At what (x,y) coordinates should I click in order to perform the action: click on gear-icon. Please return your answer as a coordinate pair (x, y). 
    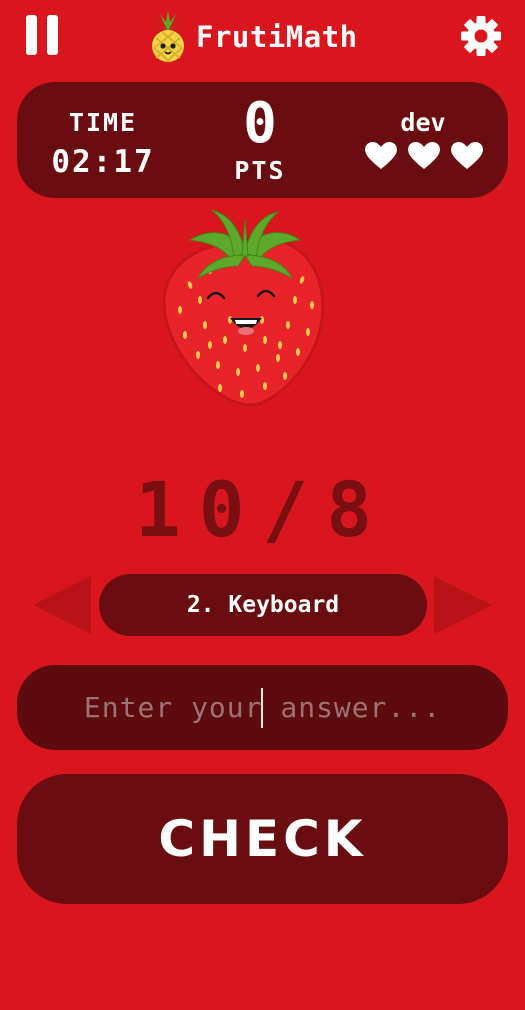
    Looking at the image, I should click on (481, 36).